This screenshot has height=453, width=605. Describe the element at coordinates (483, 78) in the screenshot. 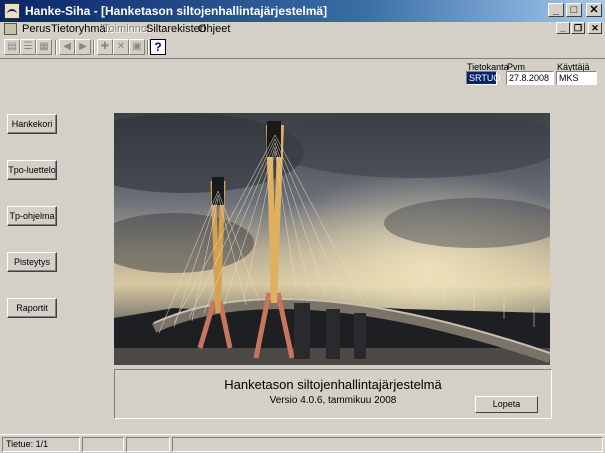

I see `database-field: SRTUO` at that location.